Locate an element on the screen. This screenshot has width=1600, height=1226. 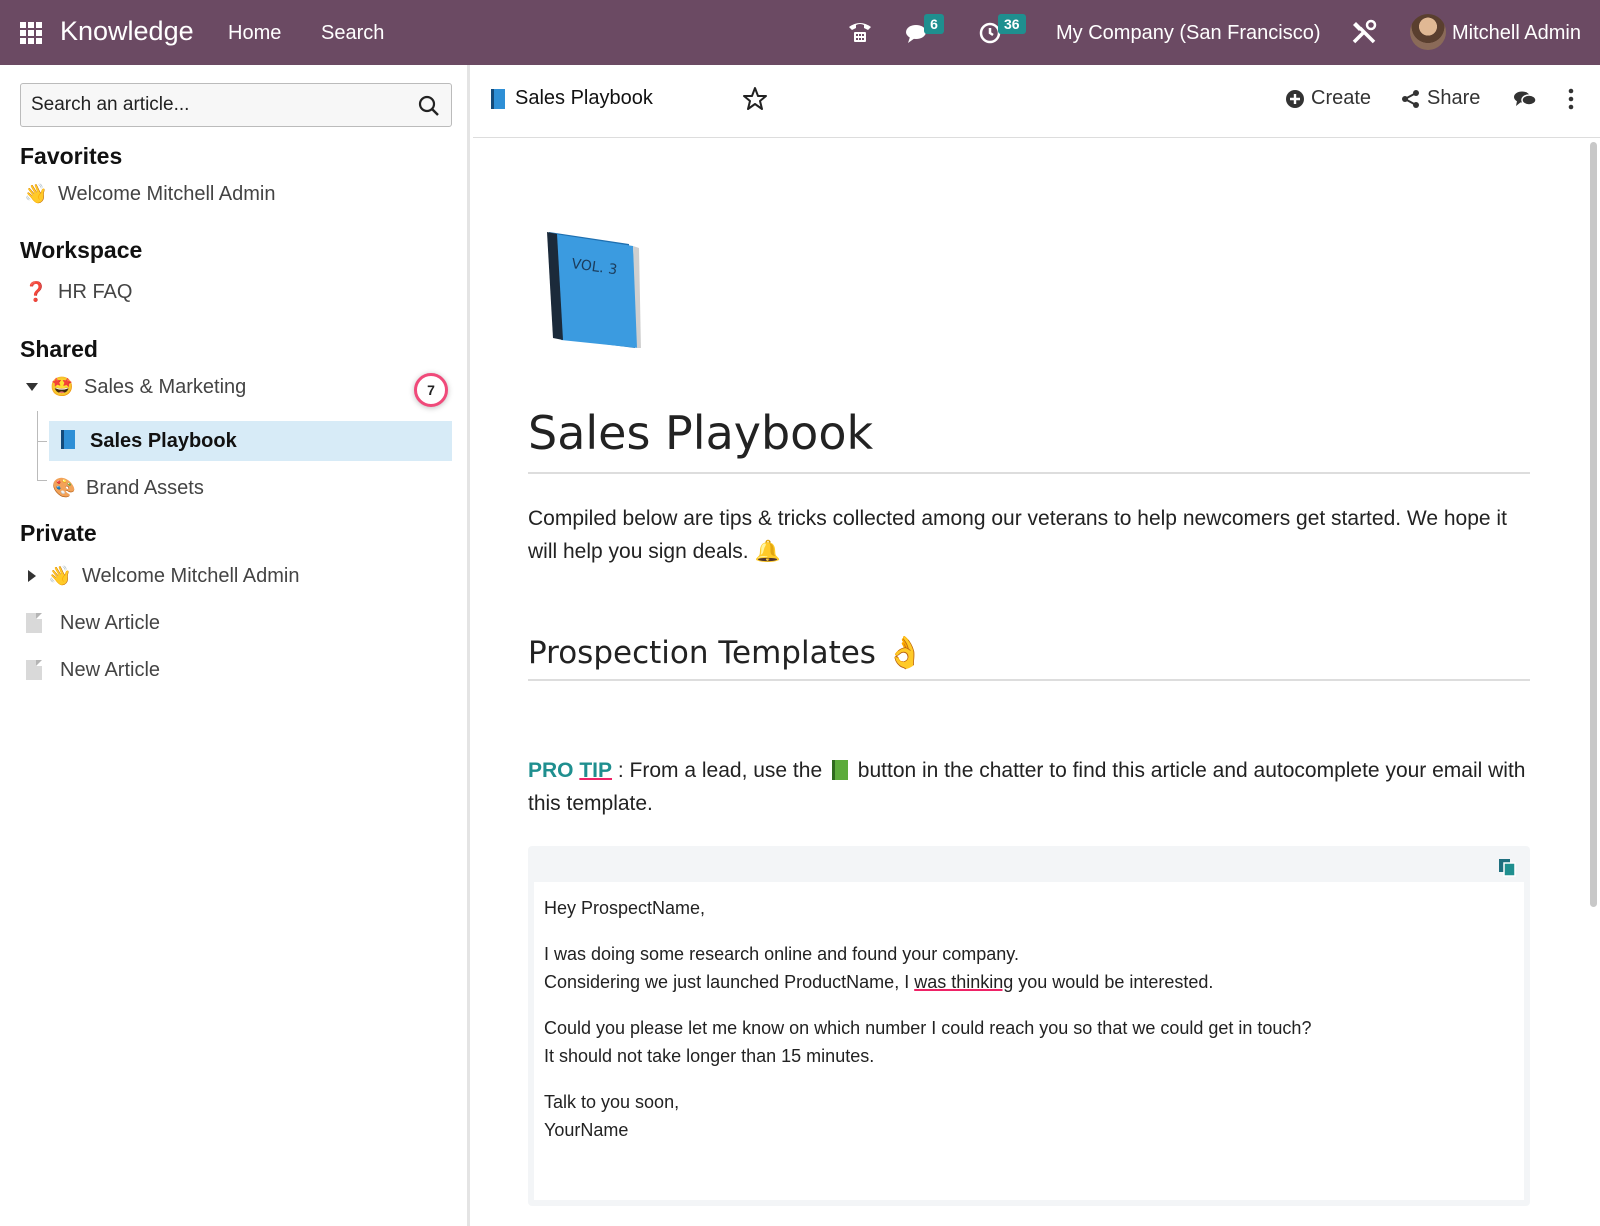
chevron-right-icon is located at coordinates (32, 576).